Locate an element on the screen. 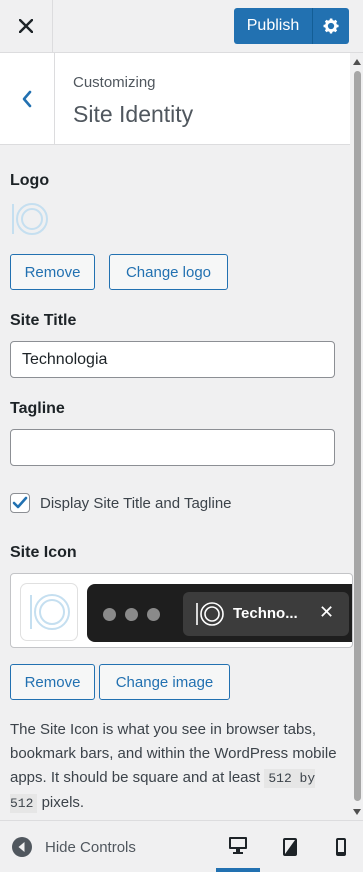  publish-group: Publish is located at coordinates (291, 26).